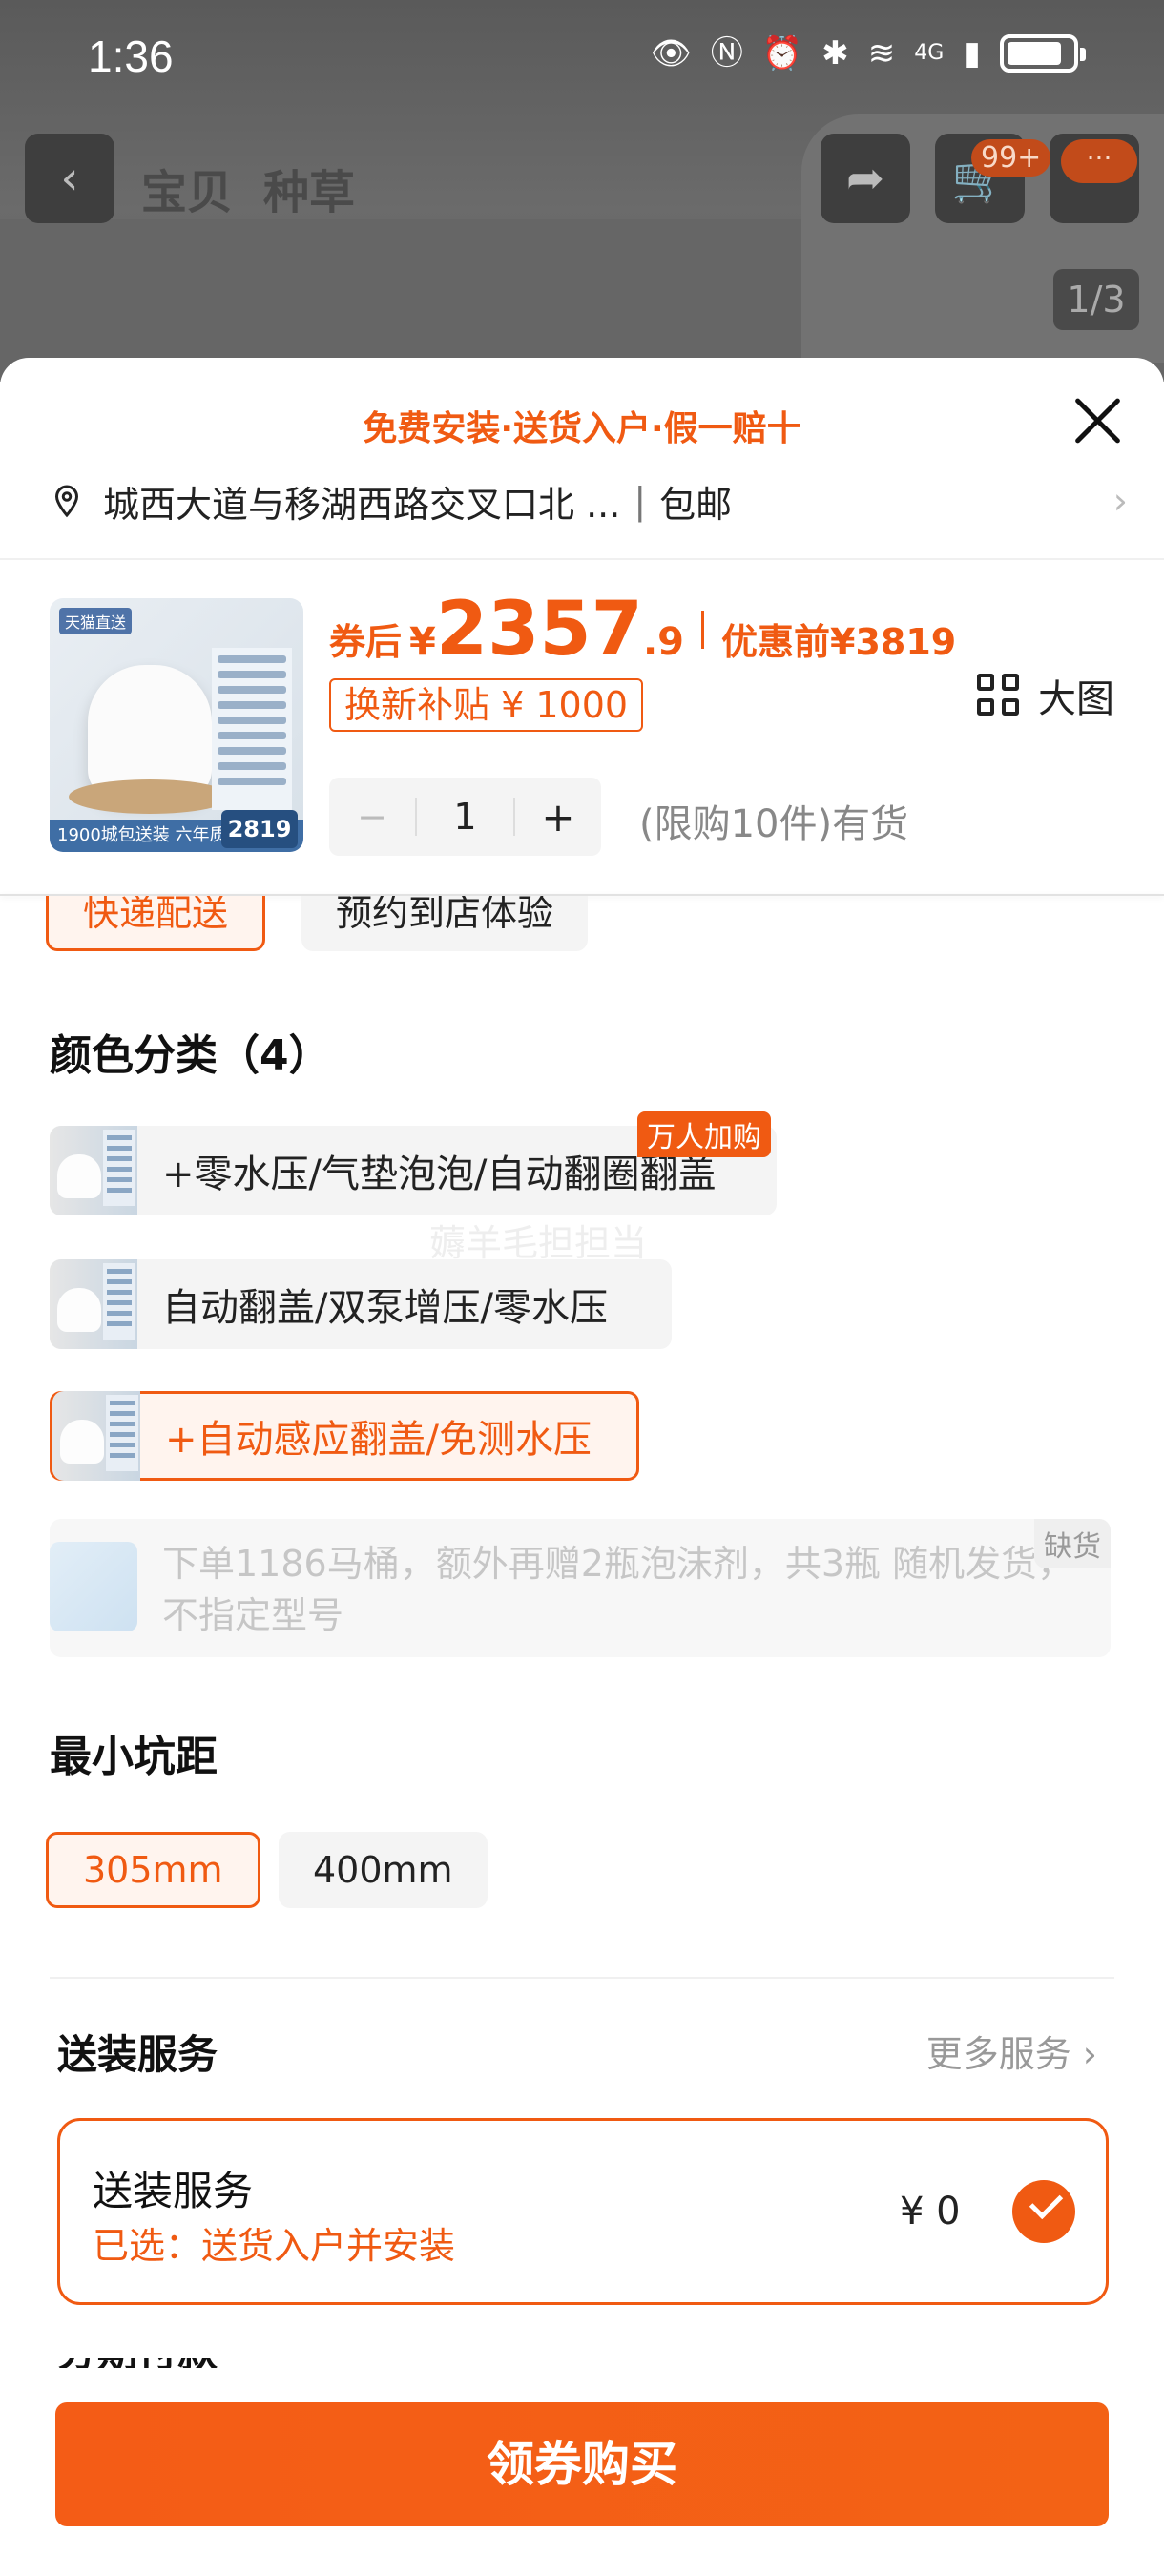 The width and height of the screenshot is (1164, 2576). What do you see at coordinates (663, 642) in the screenshot?
I see `price-decimal: .9` at bounding box center [663, 642].